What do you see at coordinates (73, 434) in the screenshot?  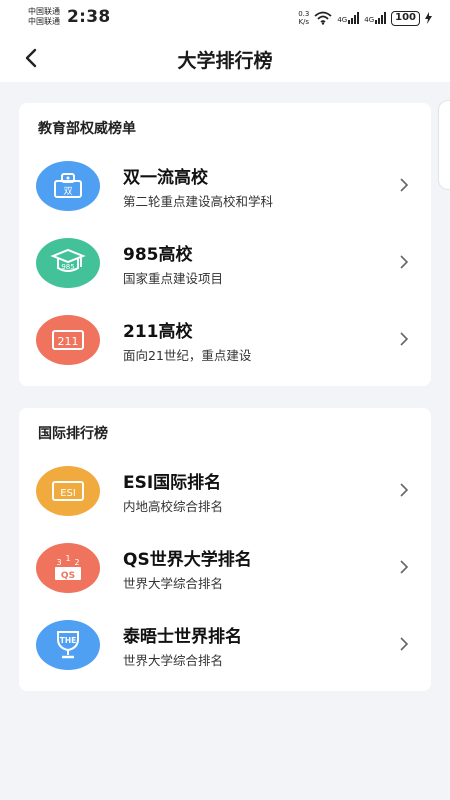 I see `section-title: 国际排行榜` at bounding box center [73, 434].